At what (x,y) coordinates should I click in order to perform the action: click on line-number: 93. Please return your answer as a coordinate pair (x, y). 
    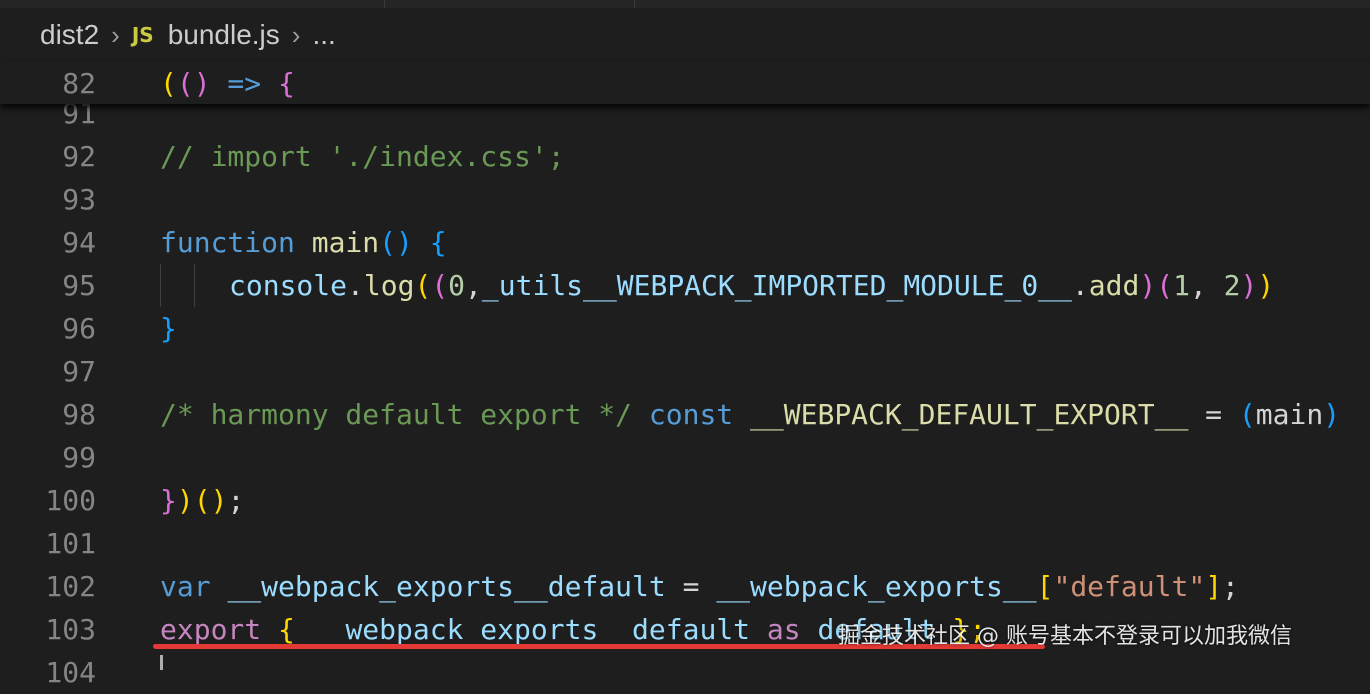
    Looking at the image, I should click on (79, 199).